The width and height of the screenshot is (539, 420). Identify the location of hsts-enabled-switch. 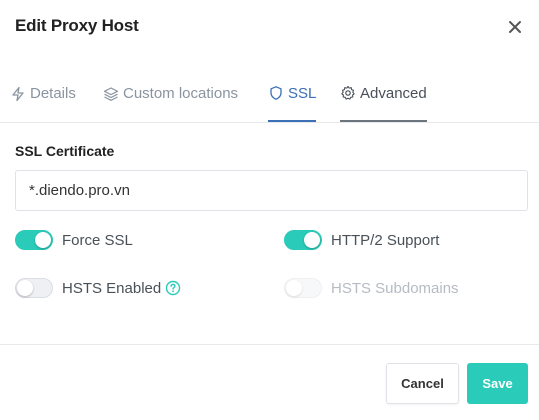
(34, 288).